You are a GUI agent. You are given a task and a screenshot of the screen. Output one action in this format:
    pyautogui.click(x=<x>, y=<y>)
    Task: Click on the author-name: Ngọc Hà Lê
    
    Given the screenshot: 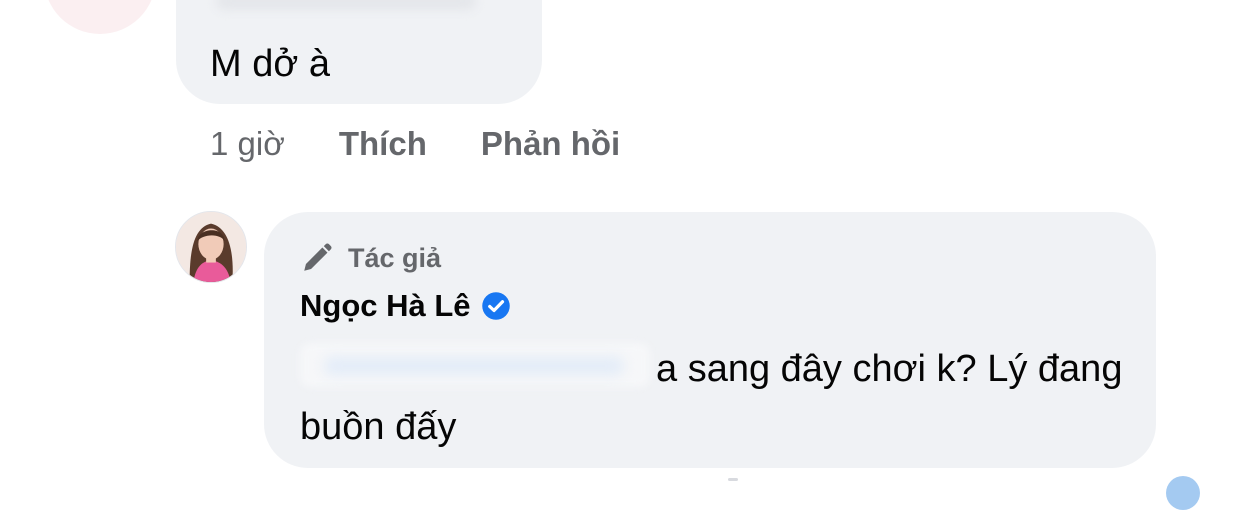 What is the action you would take?
    pyautogui.click(x=385, y=306)
    